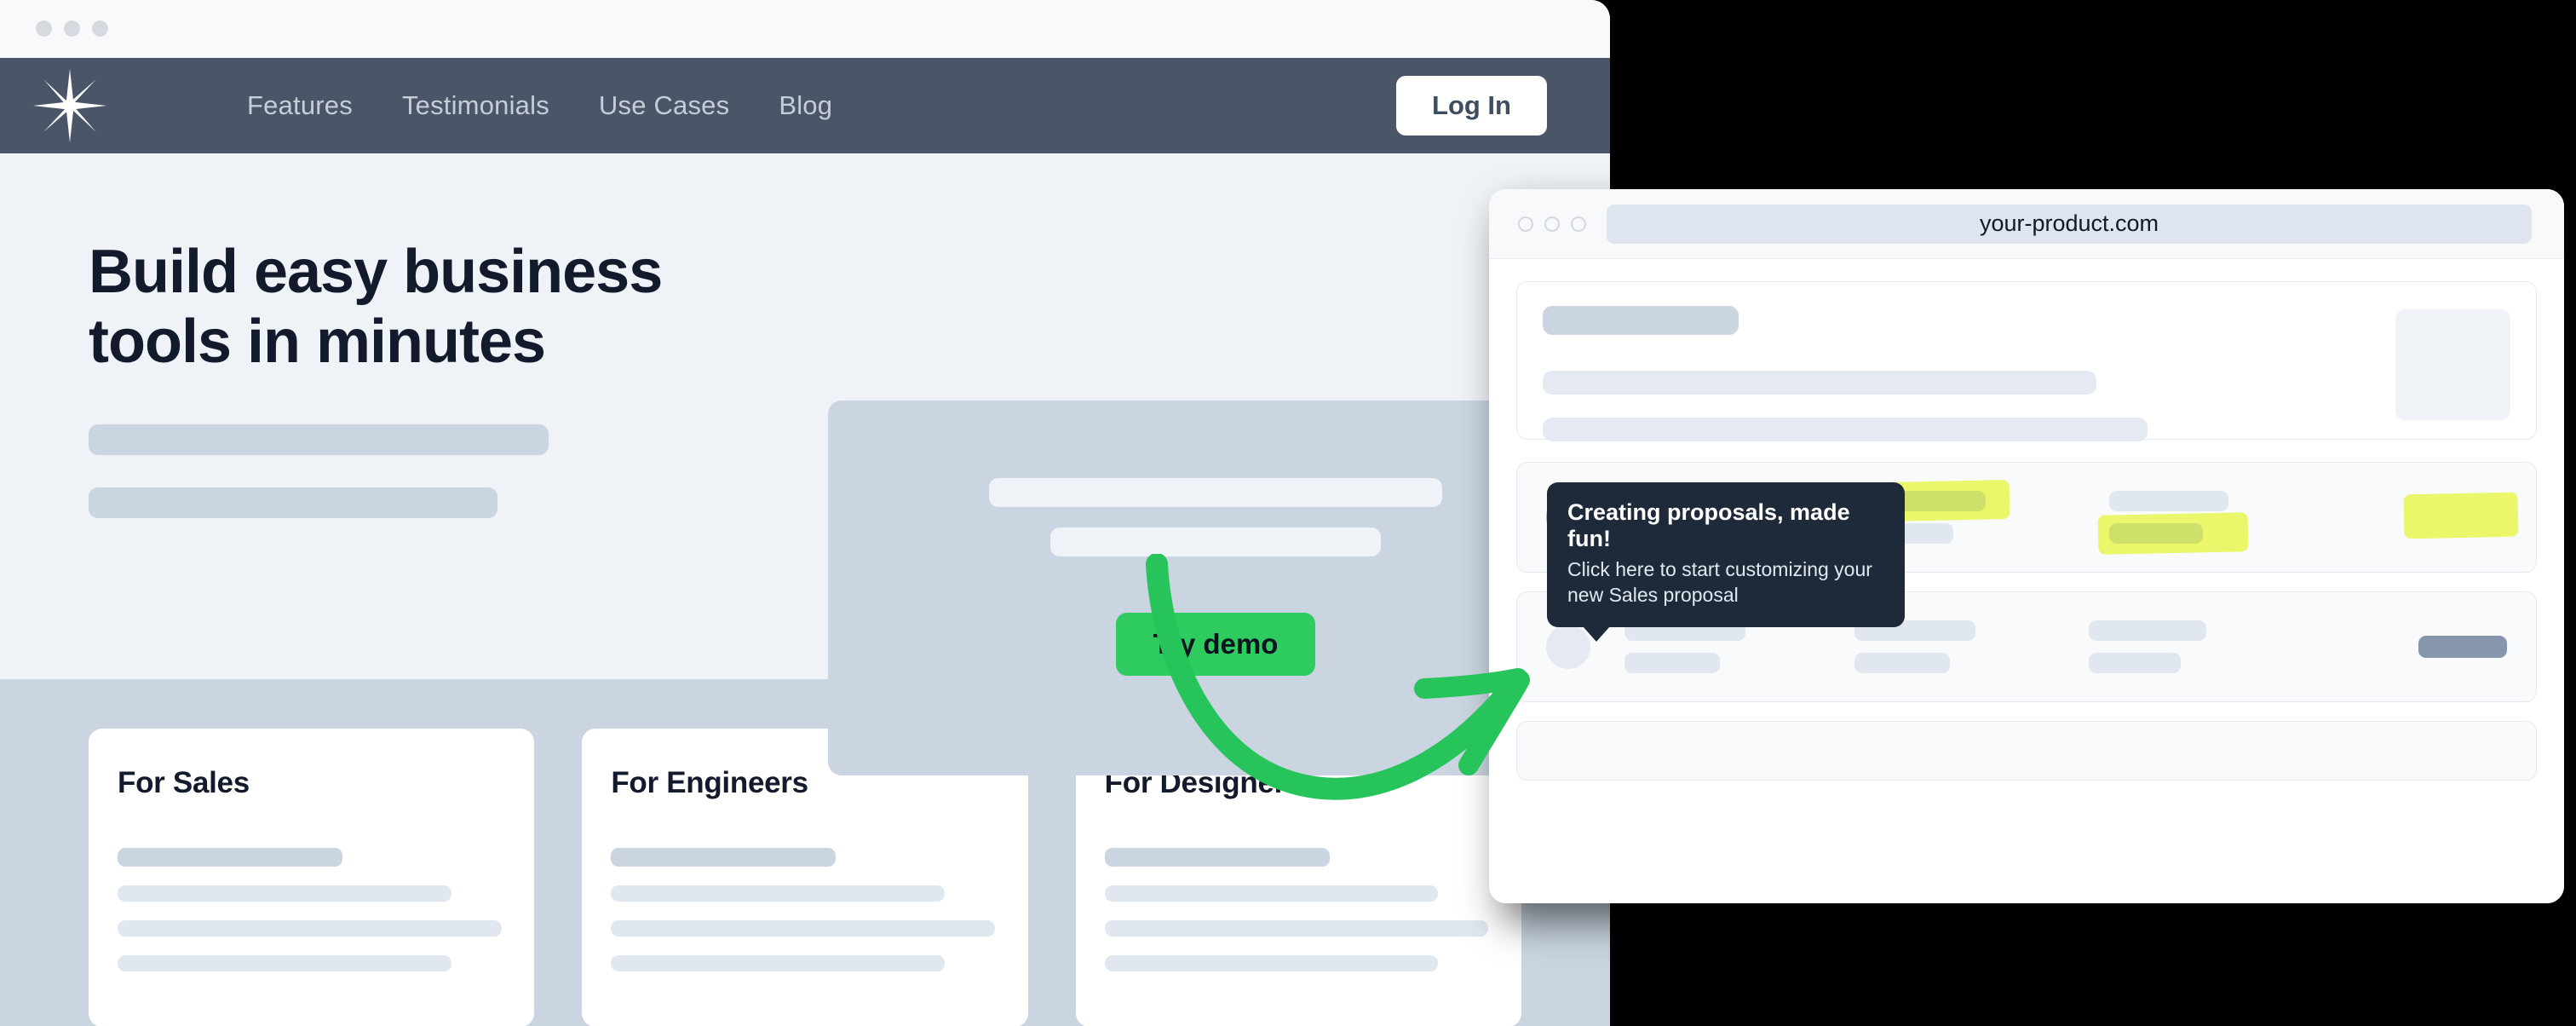 The image size is (2576, 1026). I want to click on app-header-panel, so click(2027, 361).